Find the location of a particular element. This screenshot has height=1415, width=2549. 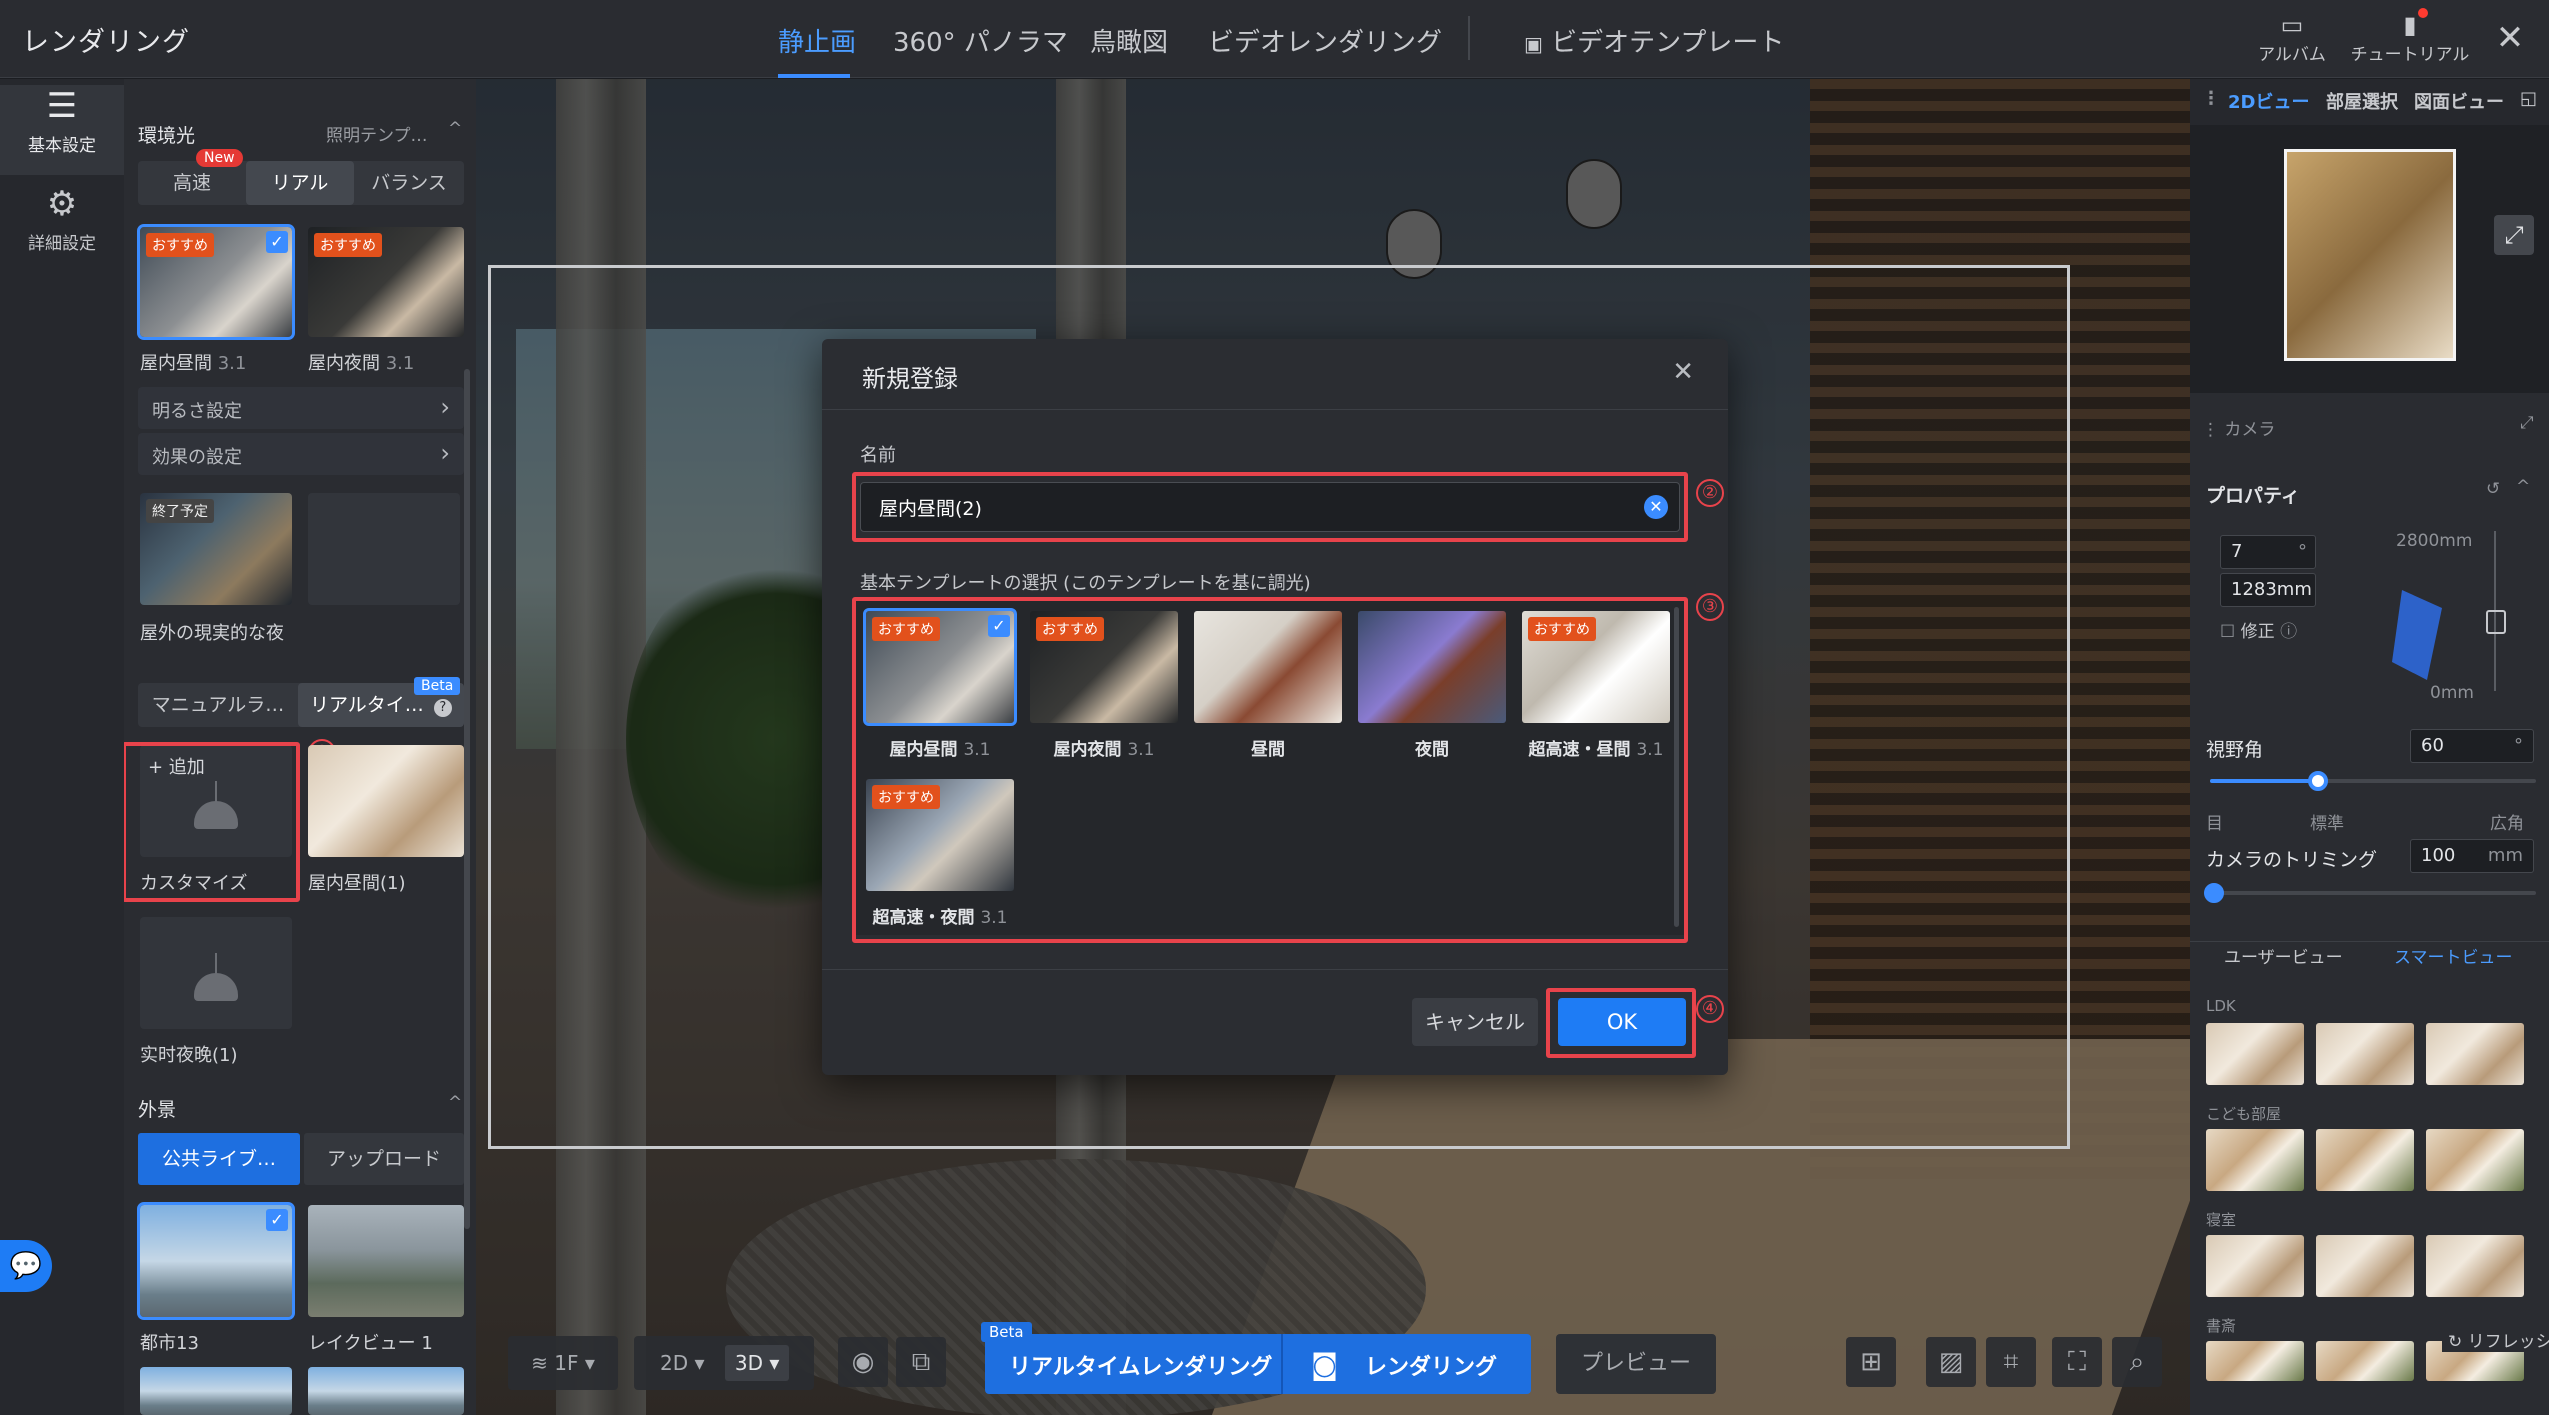

render-button: レンダリング is located at coordinates (1431, 1365).